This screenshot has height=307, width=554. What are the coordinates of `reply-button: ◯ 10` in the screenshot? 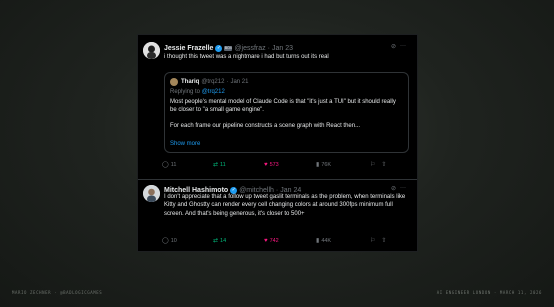 It's located at (187, 241).